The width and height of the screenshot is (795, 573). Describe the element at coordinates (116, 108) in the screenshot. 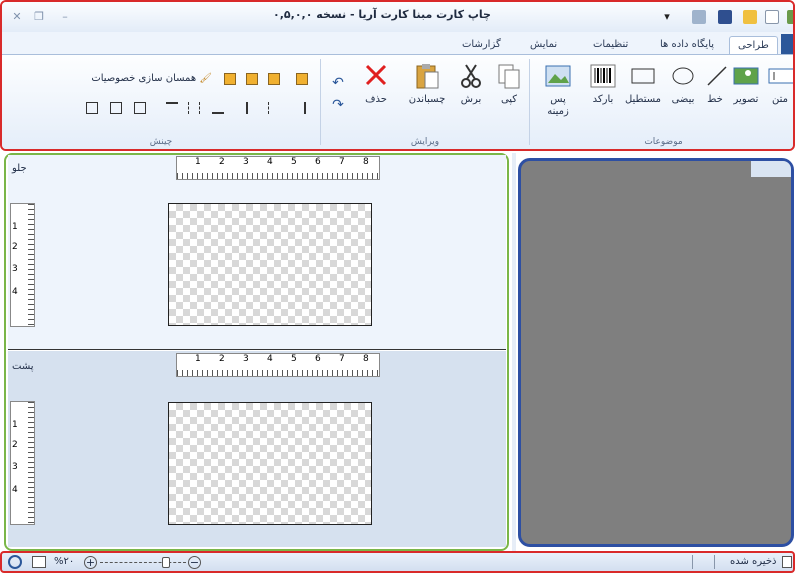

I see `ungroup-objects-icon` at that location.